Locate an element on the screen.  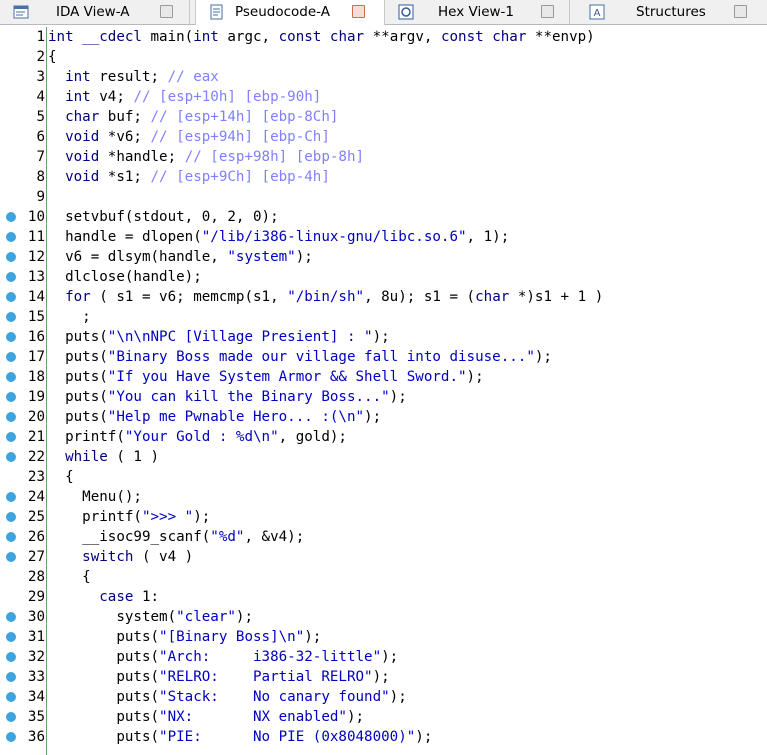
code-text: int result; // eax is located at coordinates (142, 77).